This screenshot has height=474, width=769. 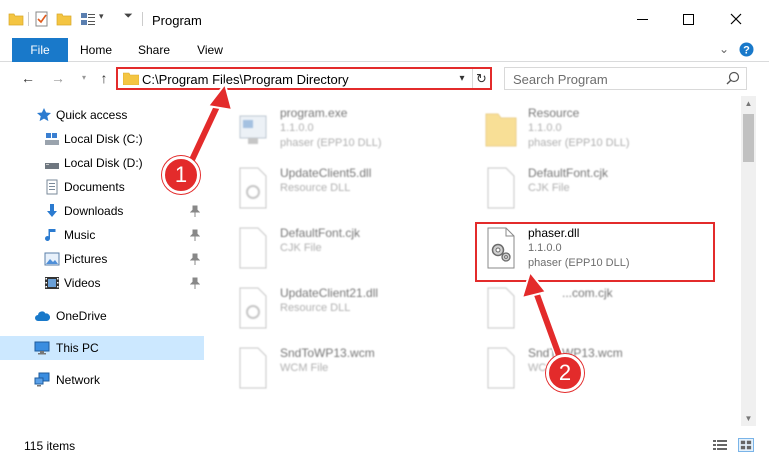 I want to click on address-dropdown-icon: ▾, so click(x=462, y=78).